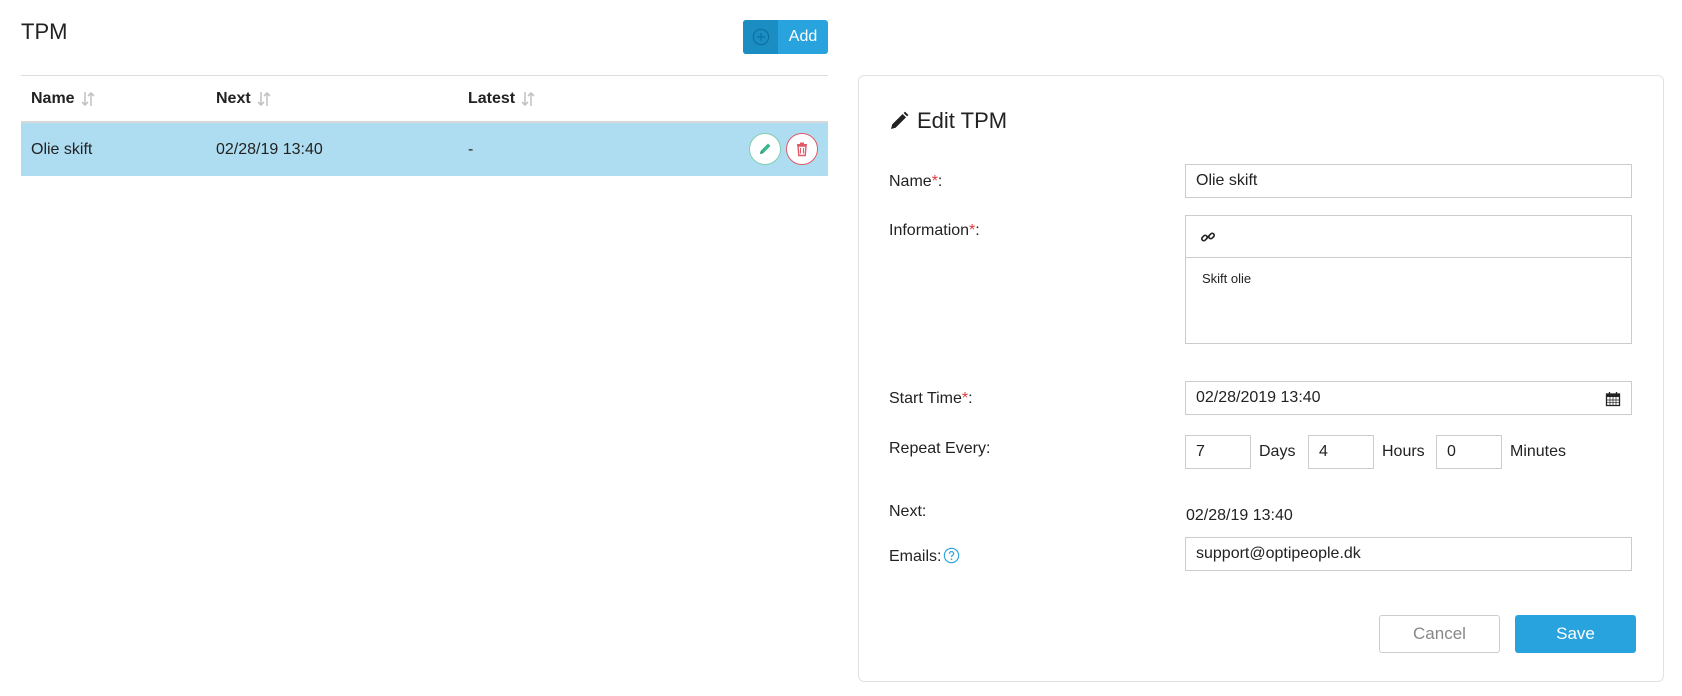 The height and width of the screenshot is (696, 1682). I want to click on days-label: Days, so click(1277, 451).